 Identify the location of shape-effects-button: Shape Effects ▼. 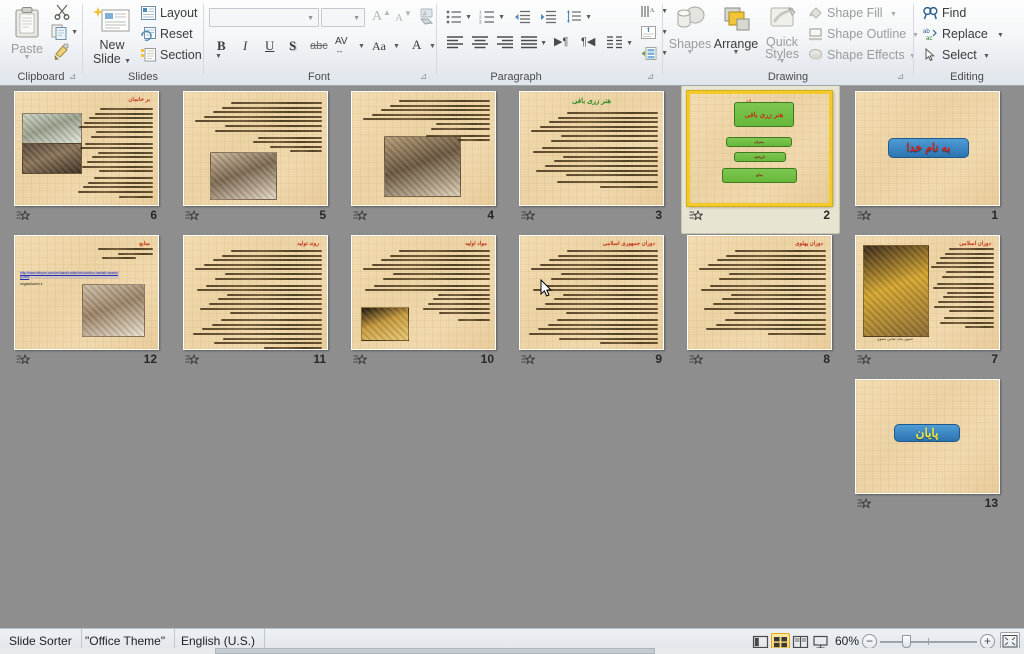
(861, 55).